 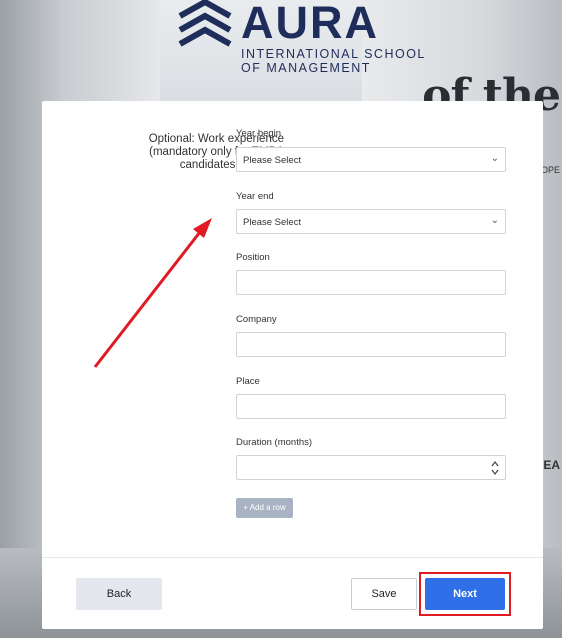 I want to click on brand-name: AURA, so click(x=310, y=24).